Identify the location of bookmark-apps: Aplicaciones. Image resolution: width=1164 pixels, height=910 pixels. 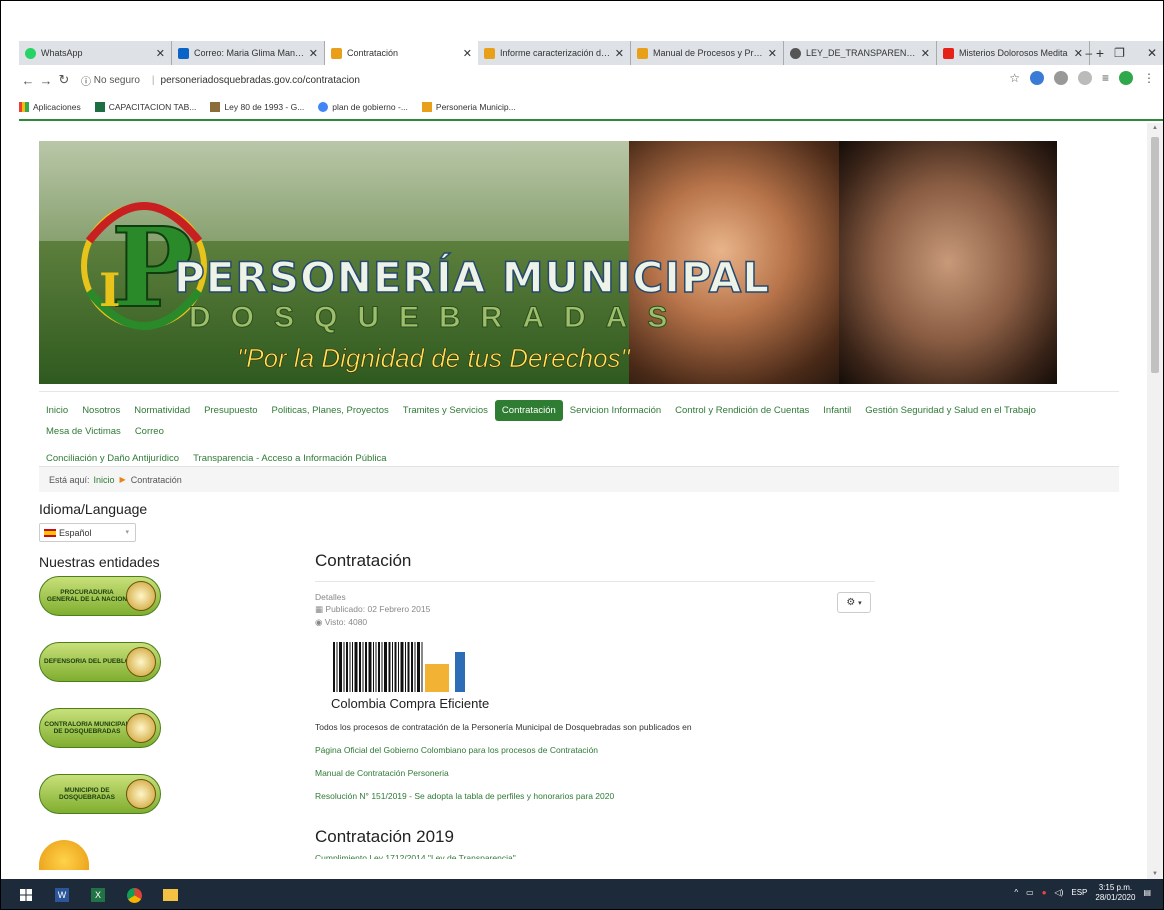
(50, 107).